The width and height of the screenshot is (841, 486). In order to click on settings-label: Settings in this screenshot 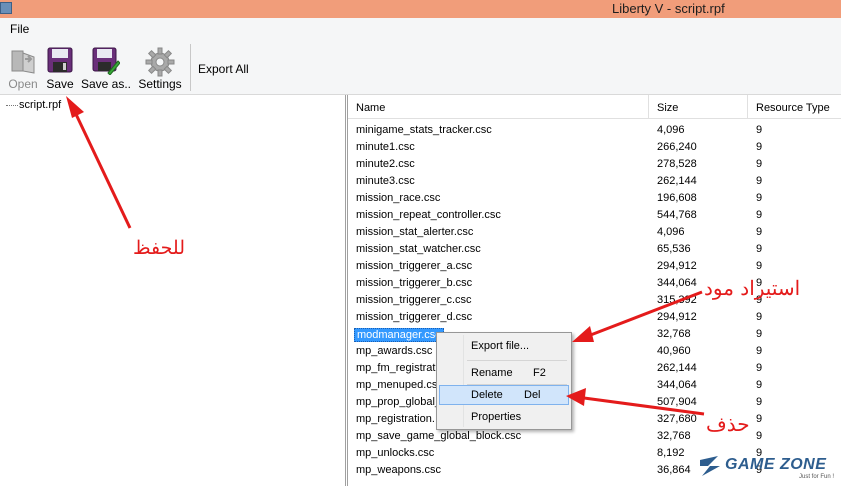, I will do `click(160, 84)`.